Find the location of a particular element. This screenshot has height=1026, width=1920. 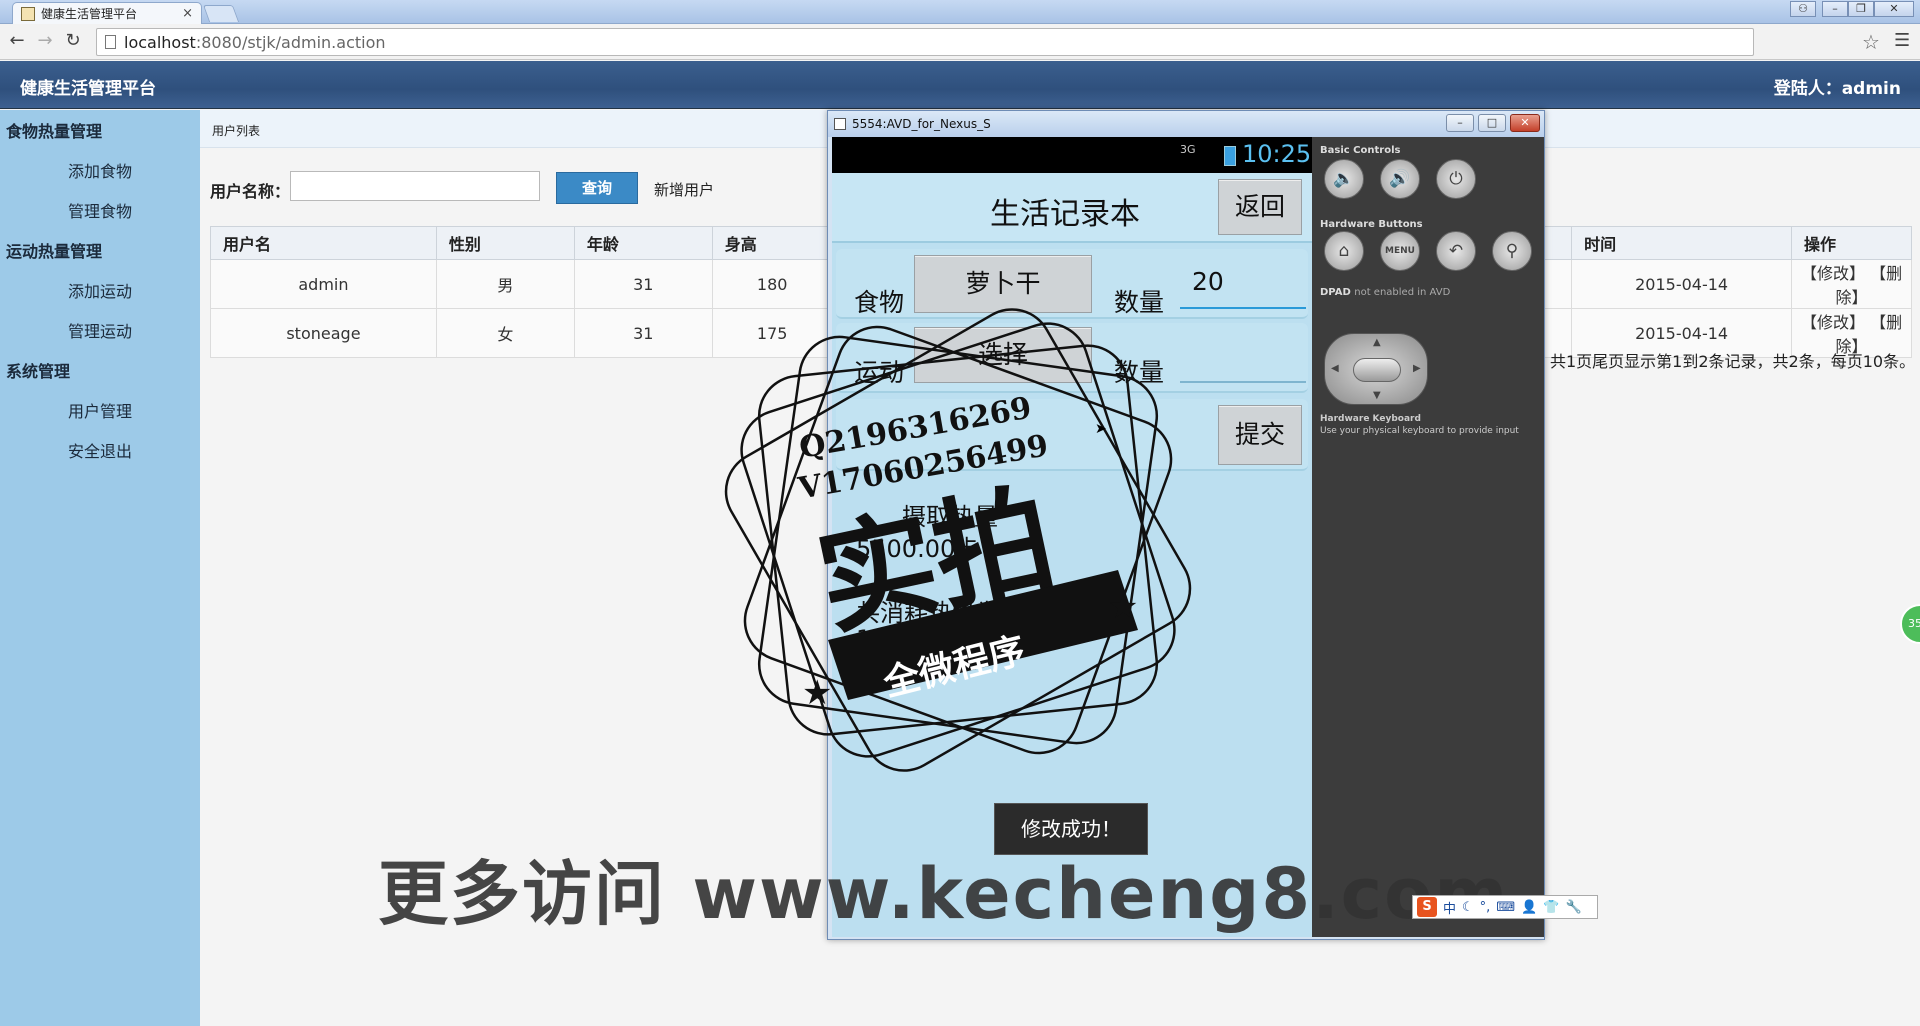

sidebar-item-add-food: 添加食物 is located at coordinates (100, 170).